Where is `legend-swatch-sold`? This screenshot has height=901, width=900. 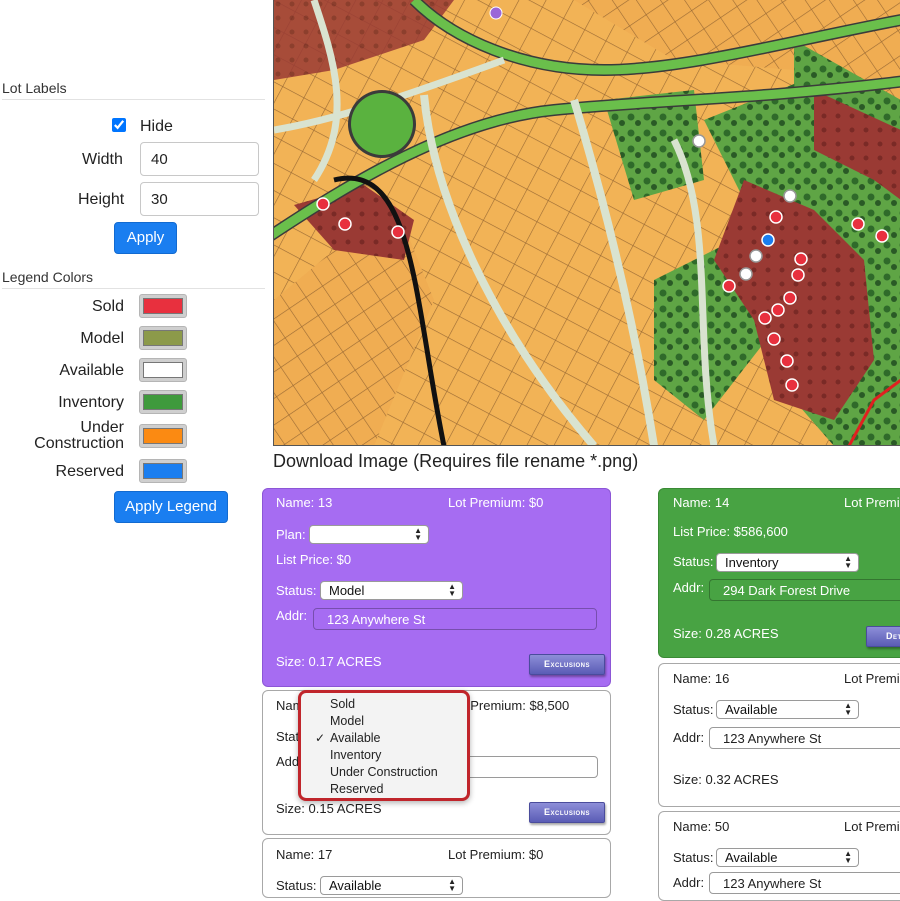
legend-swatch-sold is located at coordinates (163, 306).